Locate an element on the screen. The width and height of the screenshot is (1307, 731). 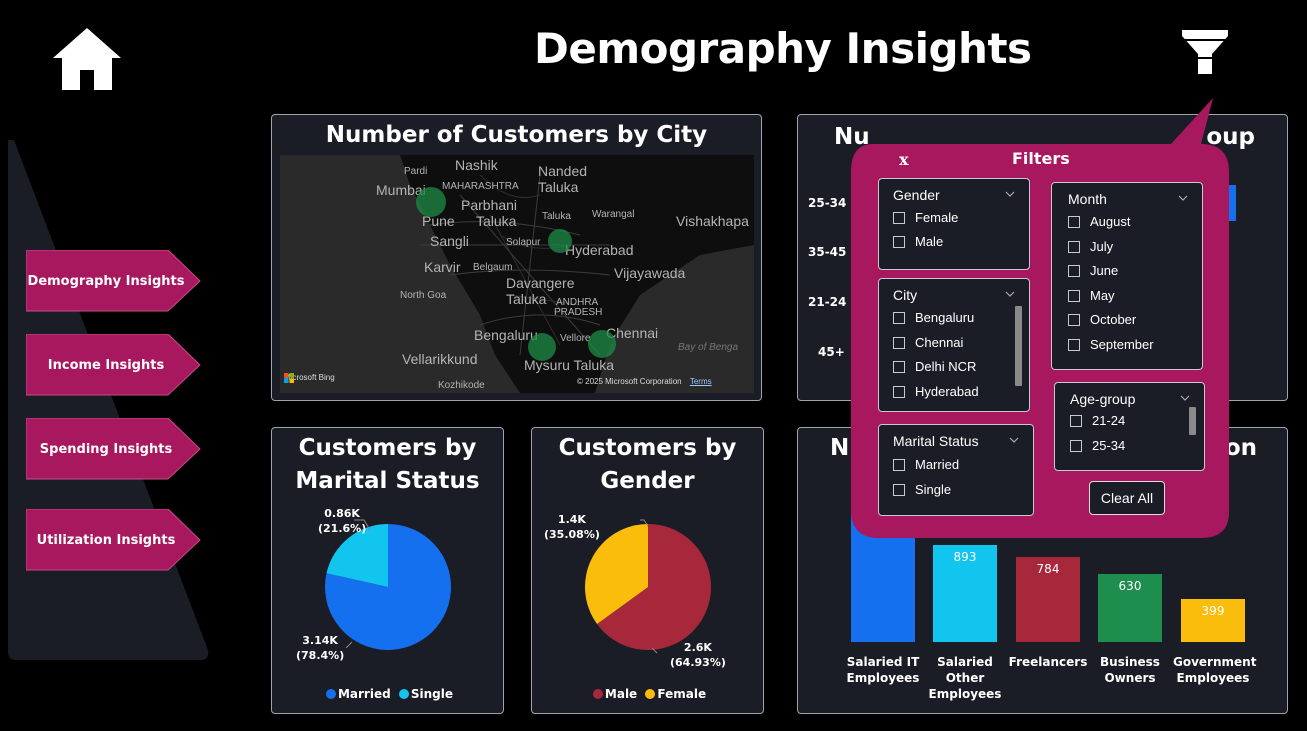
pie-percent: (64.93%) is located at coordinates (698, 662).